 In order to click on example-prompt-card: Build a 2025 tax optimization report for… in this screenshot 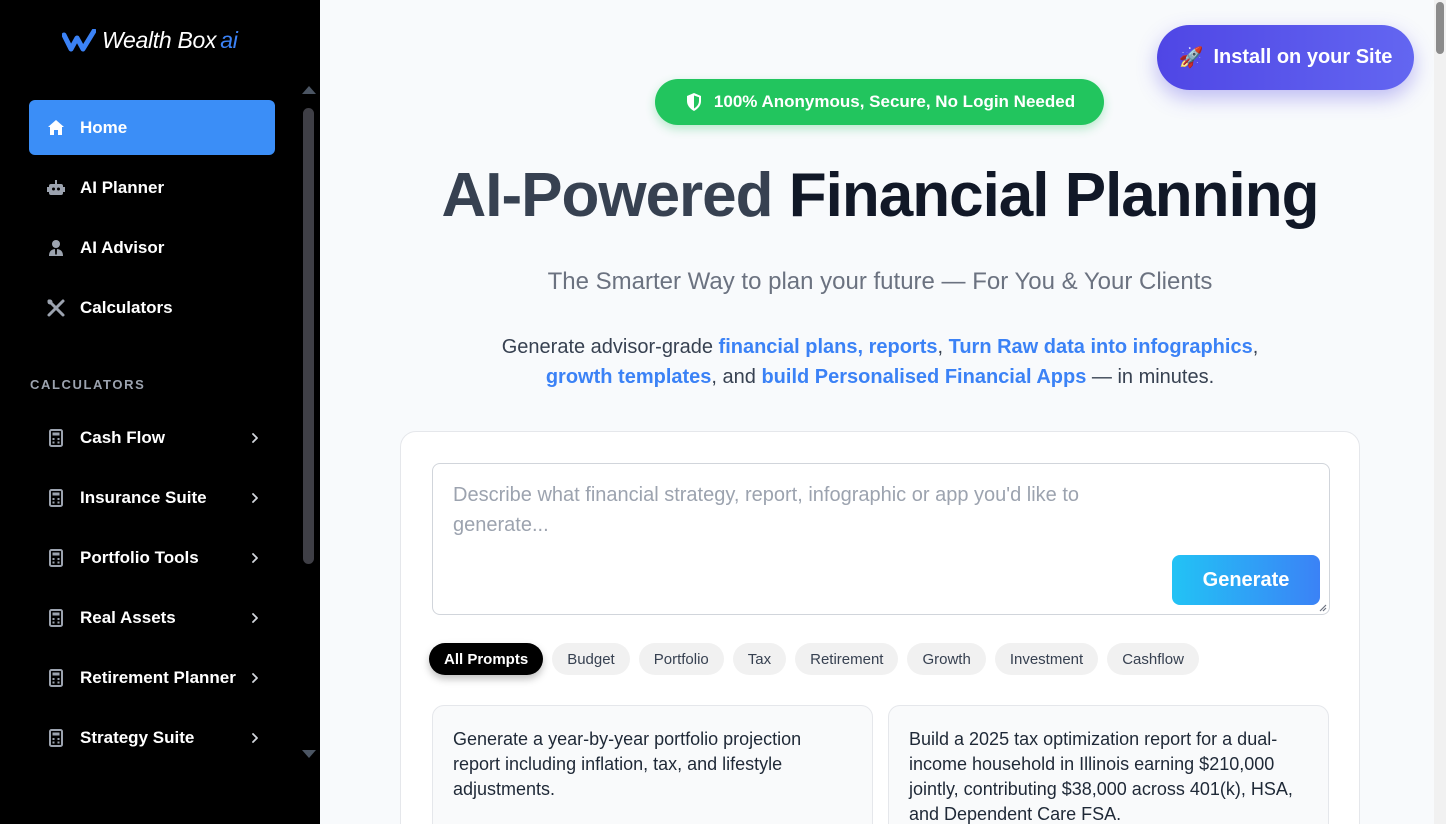, I will do `click(1108, 764)`.